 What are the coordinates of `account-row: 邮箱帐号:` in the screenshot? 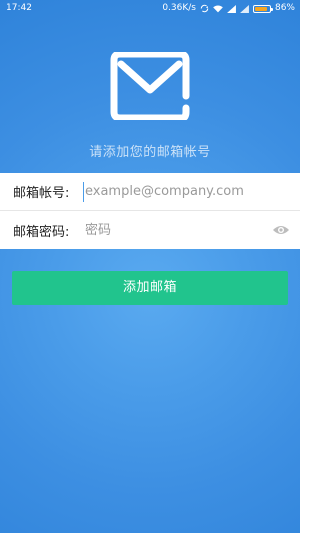 It's located at (150, 191).